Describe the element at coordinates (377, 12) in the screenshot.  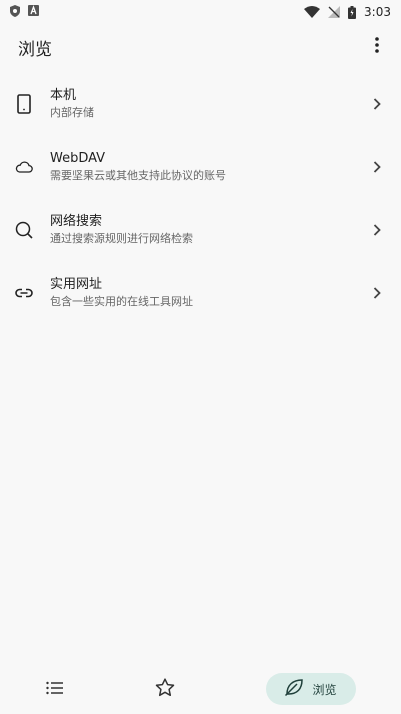
I see `status-time: 3:03` at that location.